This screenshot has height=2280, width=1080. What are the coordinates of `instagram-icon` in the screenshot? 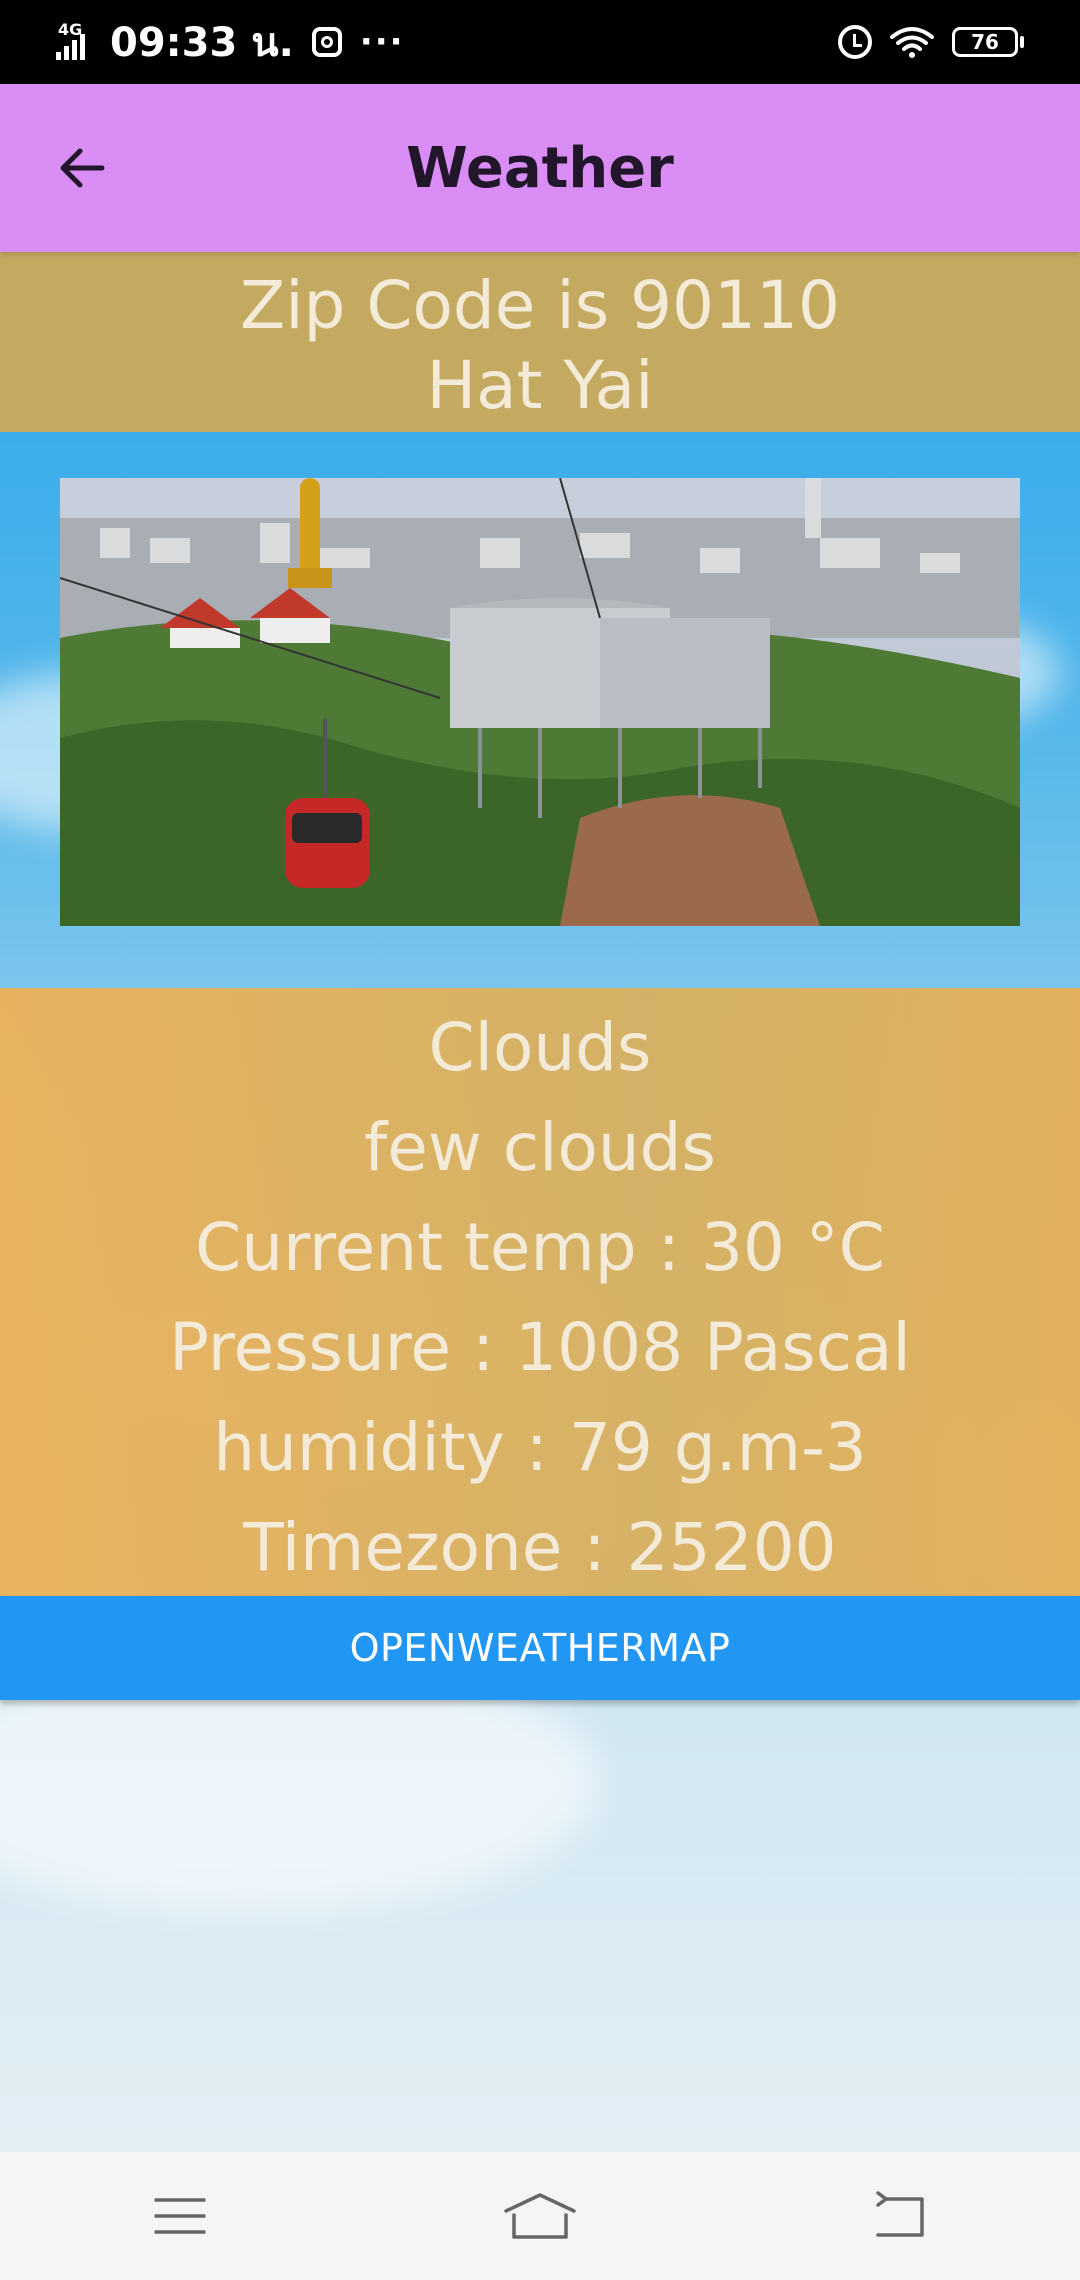 It's located at (326, 42).